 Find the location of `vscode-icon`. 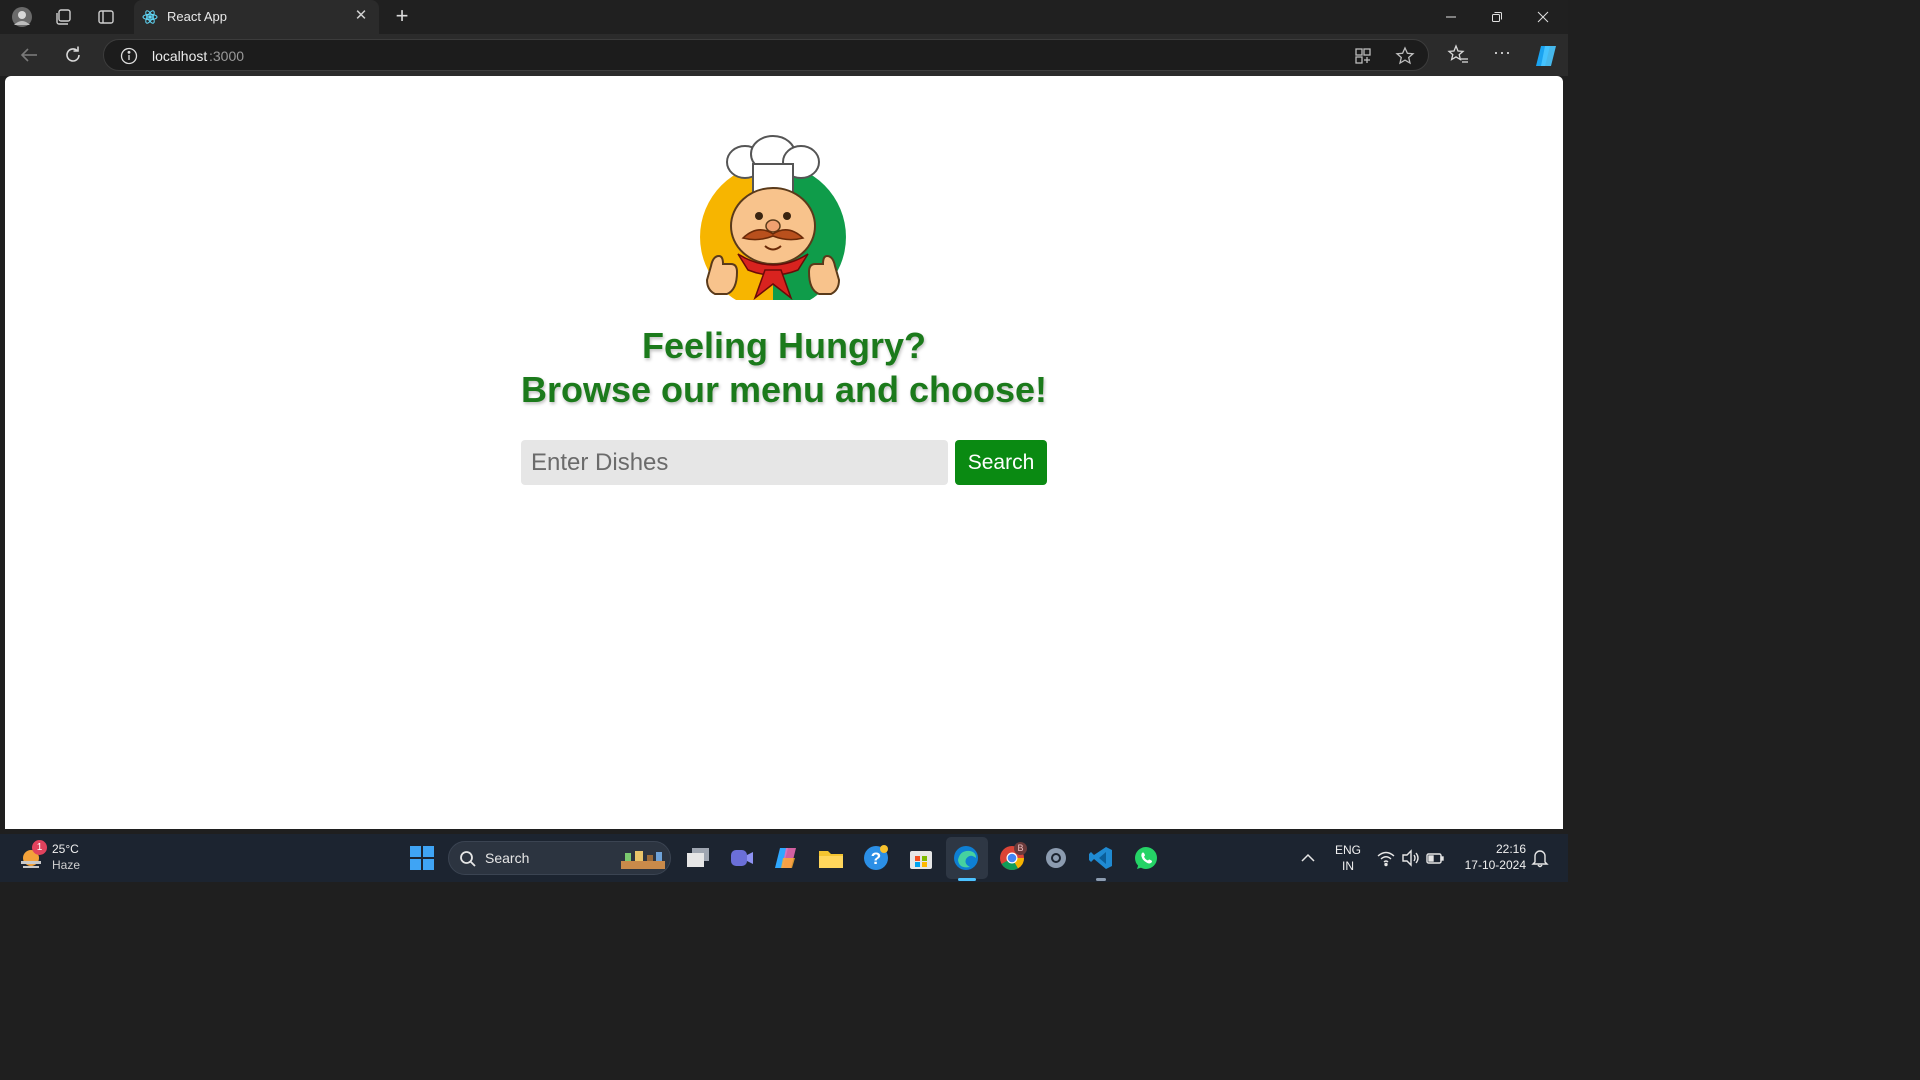

vscode-icon is located at coordinates (1101, 858).